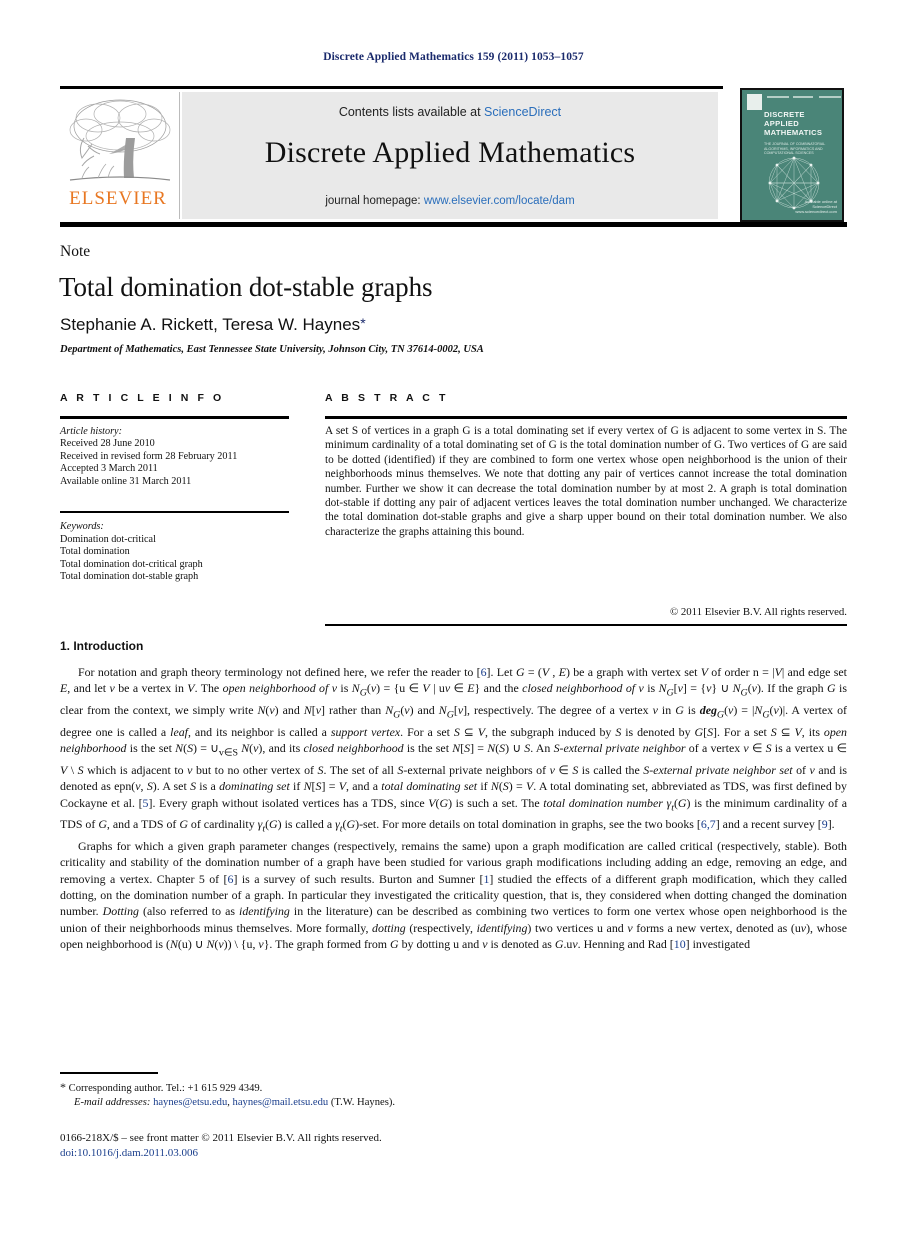  What do you see at coordinates (793, 133) in the screenshot?
I see `cover-title-line-3: MATHEMATICS` at bounding box center [793, 133].